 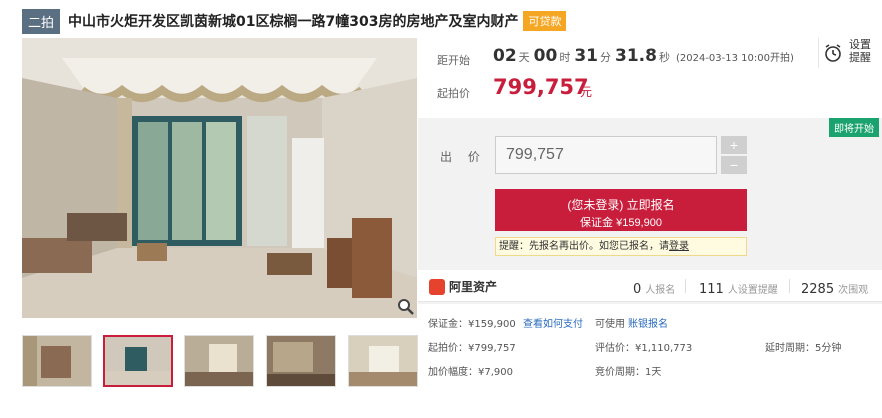 I want to click on views-count: 2285, so click(x=818, y=289).